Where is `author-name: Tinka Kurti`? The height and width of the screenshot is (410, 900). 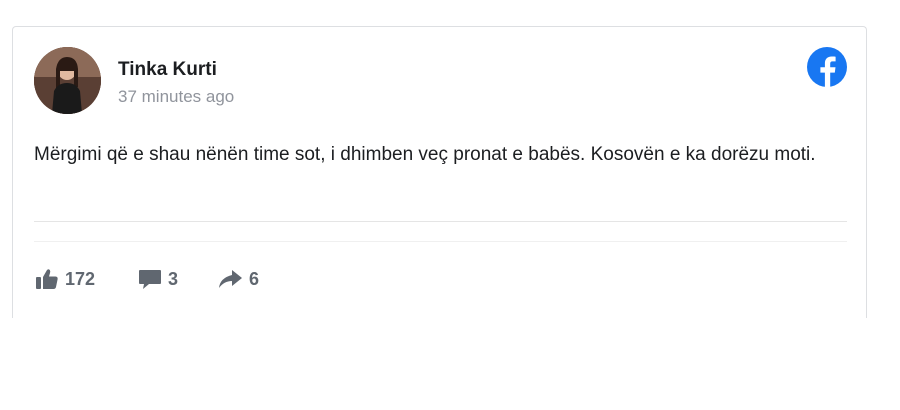 author-name: Tinka Kurti is located at coordinates (167, 70).